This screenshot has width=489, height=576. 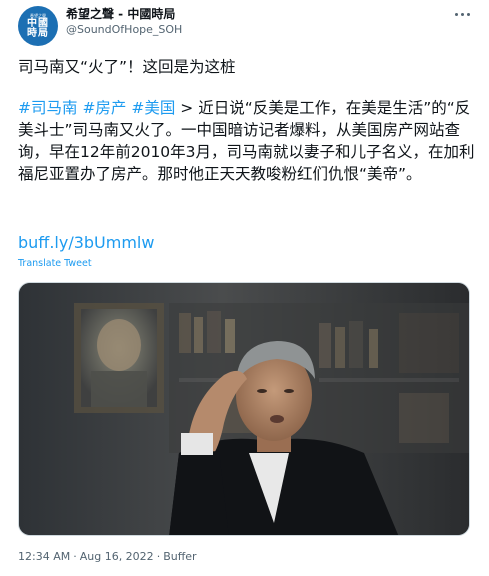 What do you see at coordinates (124, 29) in the screenshot?
I see `user-handle: @SoundOfHope_SOH` at bounding box center [124, 29].